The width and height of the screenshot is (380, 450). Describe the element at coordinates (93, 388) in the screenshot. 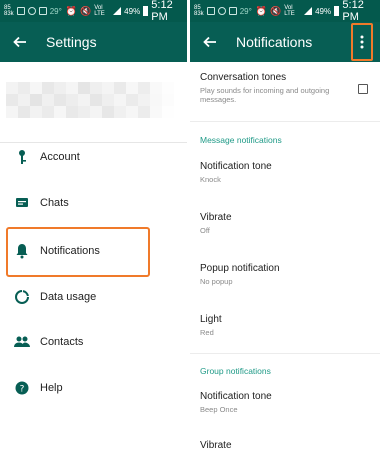

I see `settings-item-help: ? Help` at that location.